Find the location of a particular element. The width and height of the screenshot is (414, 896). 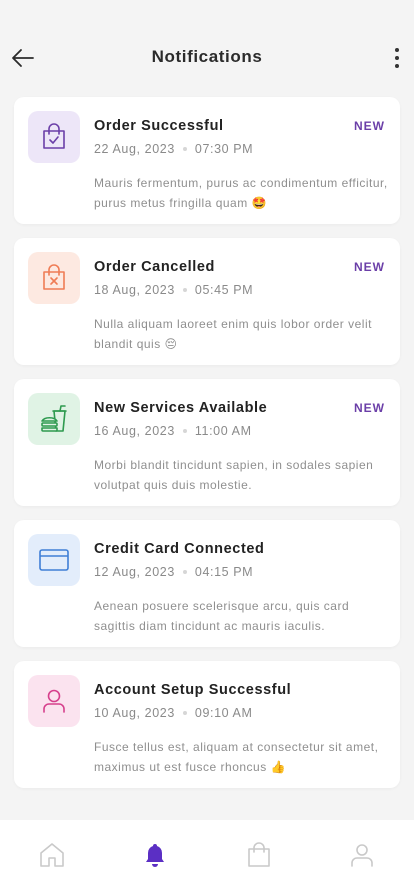

shopping-bag-icon is located at coordinates (258, 854).